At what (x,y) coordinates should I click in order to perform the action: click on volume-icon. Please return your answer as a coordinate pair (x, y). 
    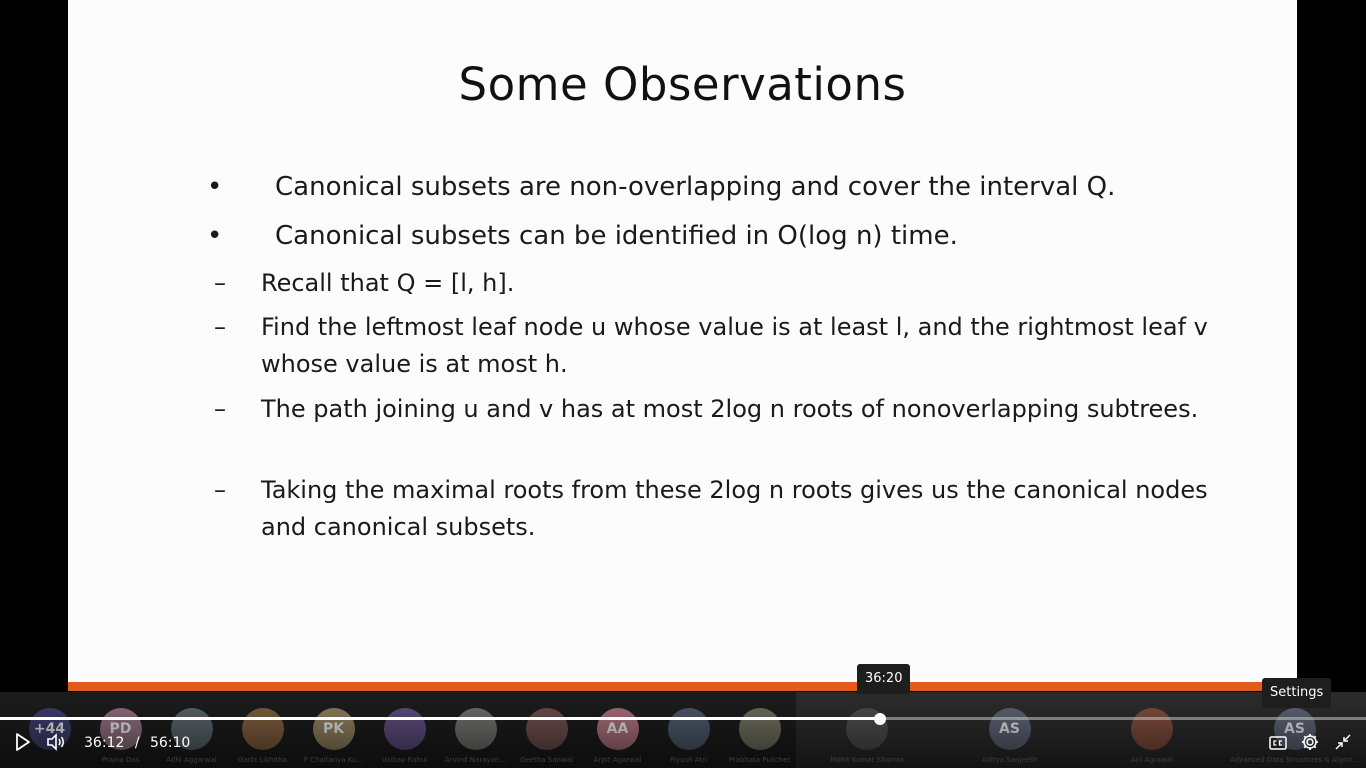
    Looking at the image, I should click on (56, 744).